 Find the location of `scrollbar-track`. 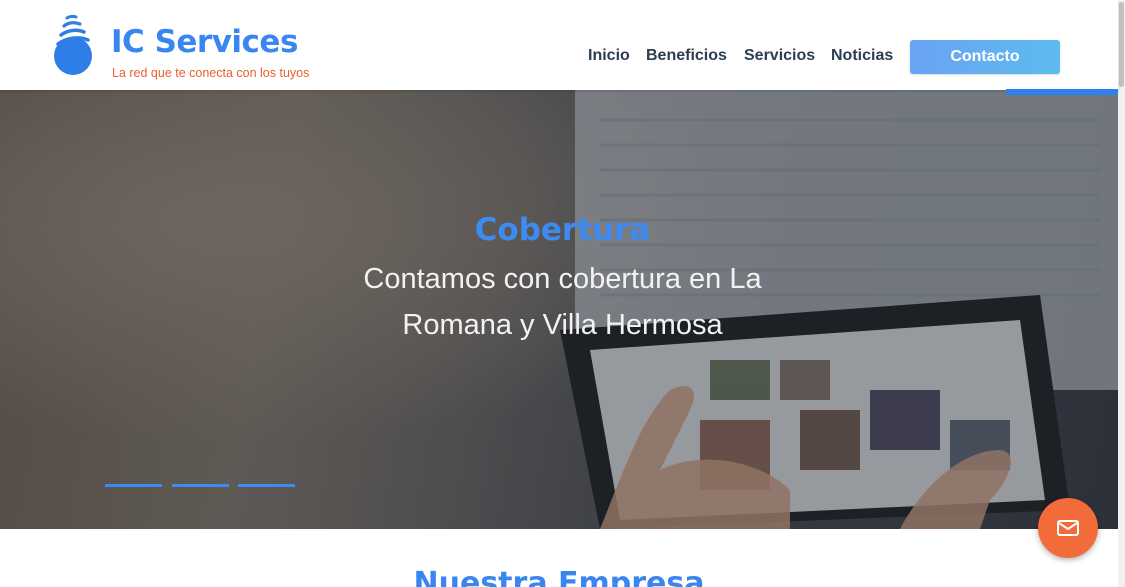

scrollbar-track is located at coordinates (1121, 293).